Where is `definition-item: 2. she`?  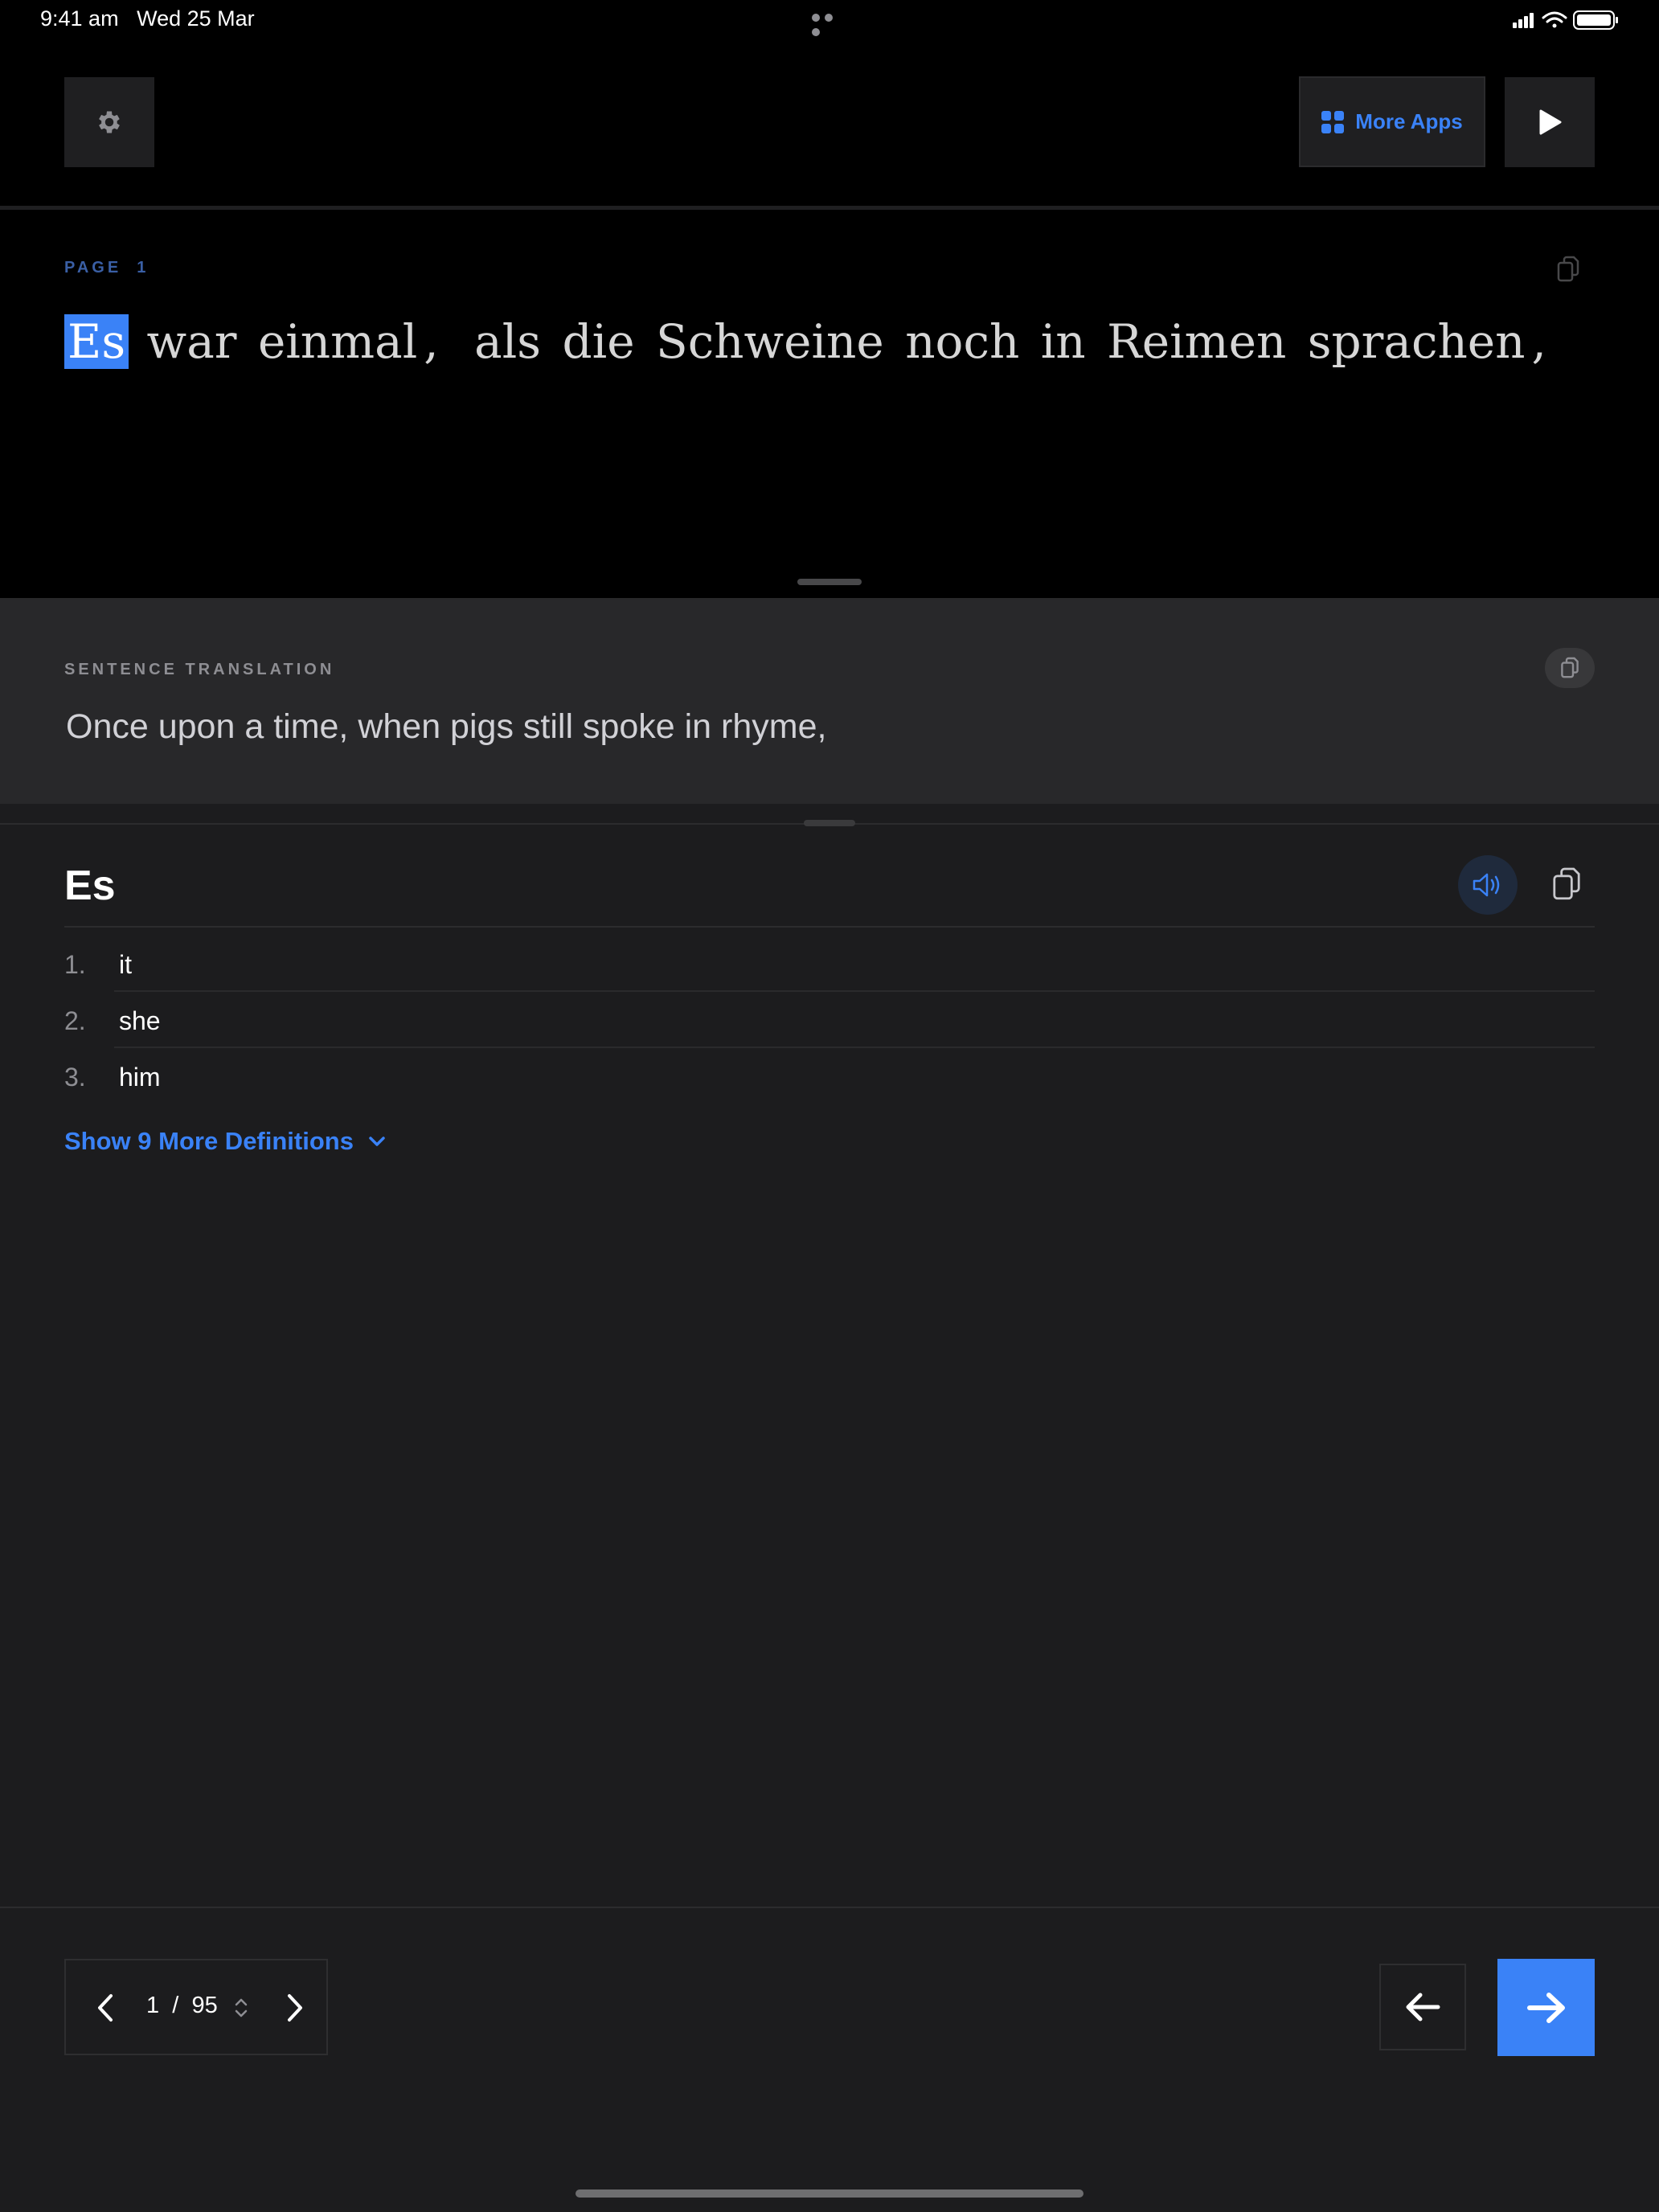 definition-item: 2. she is located at coordinates (829, 1020).